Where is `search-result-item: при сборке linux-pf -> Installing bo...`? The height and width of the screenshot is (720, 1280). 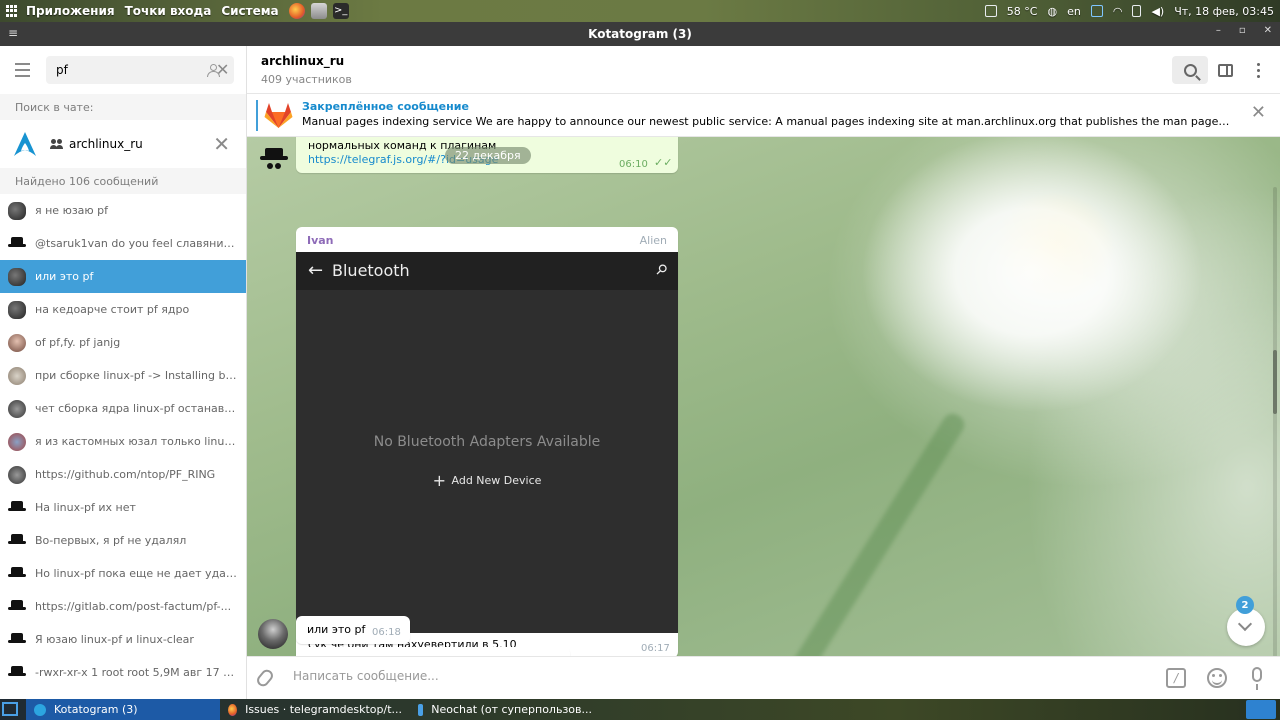
search-result-item: при сборке linux-pf -> Installing bo... is located at coordinates (123, 375).